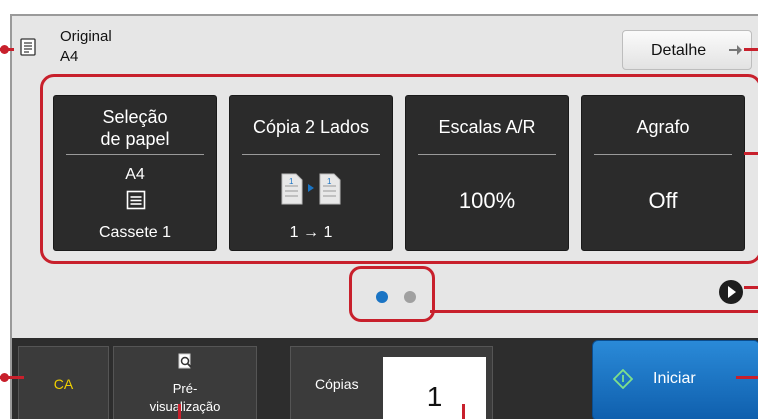  I want to click on preview-label-line1: Pré-, so click(185, 388).